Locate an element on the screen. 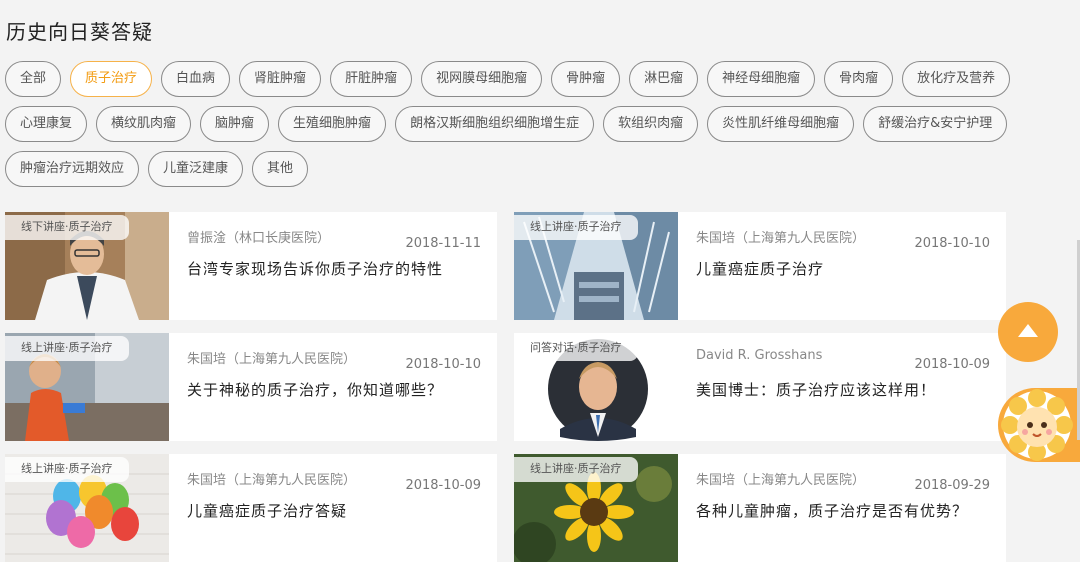  tag-kidney-tumor: 肾脏肿瘤 is located at coordinates (280, 79).